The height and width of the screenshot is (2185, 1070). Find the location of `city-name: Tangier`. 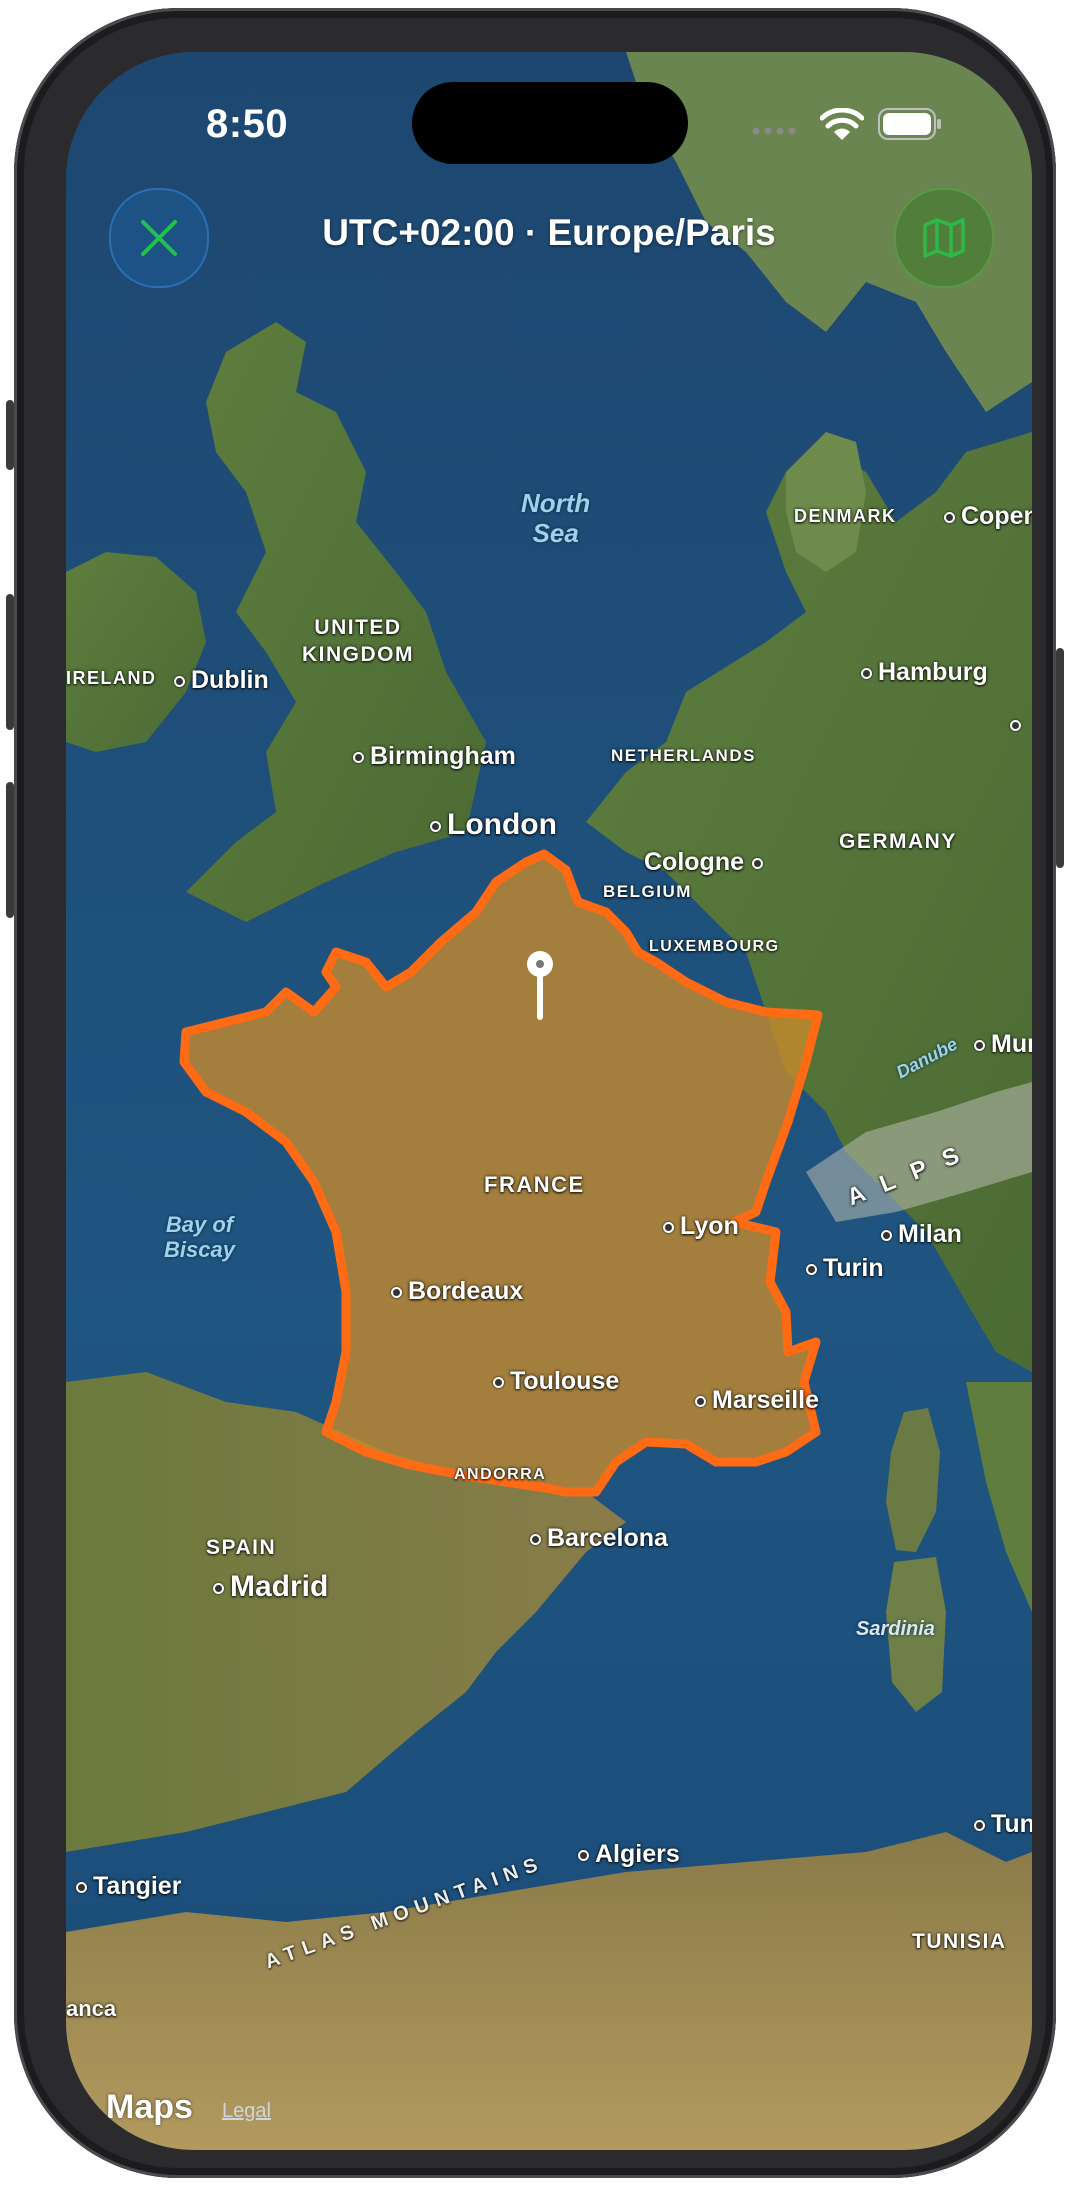

city-name: Tangier is located at coordinates (137, 1886).